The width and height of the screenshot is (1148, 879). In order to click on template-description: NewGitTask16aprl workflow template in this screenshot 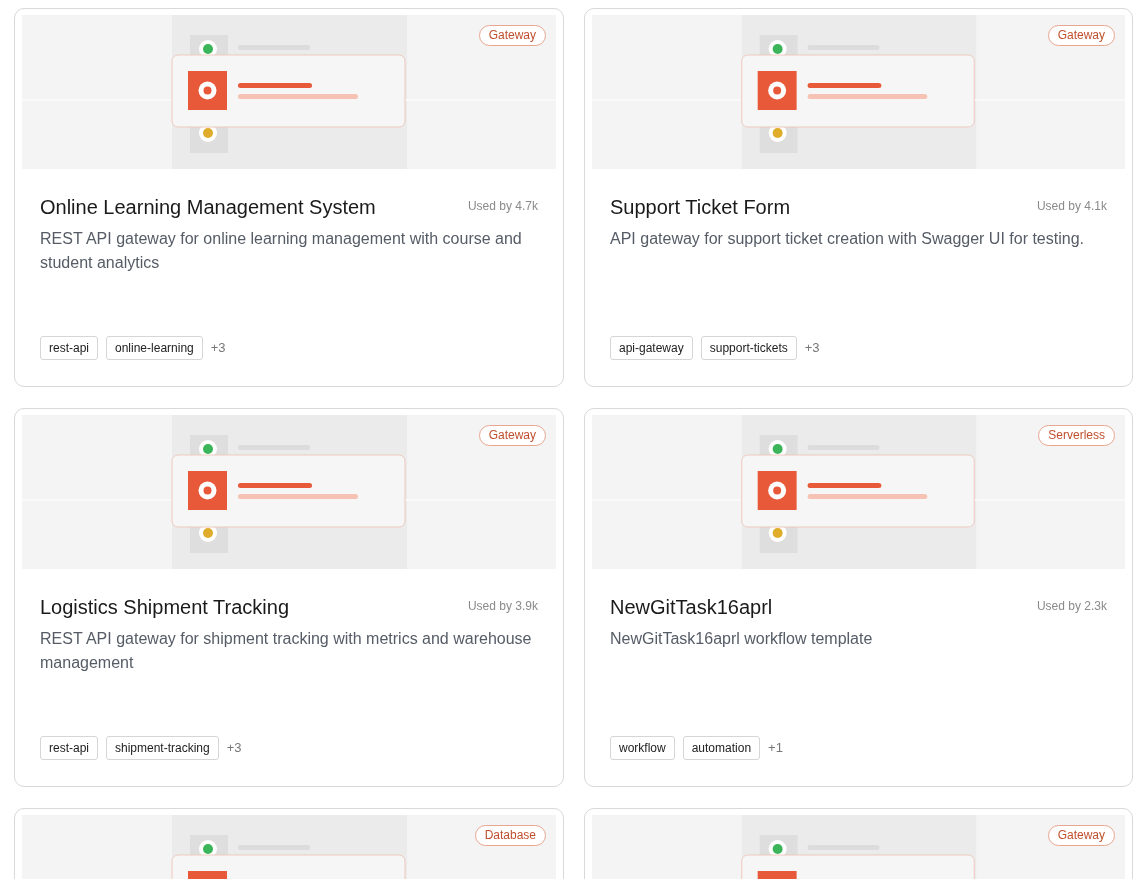, I will do `click(742, 639)`.